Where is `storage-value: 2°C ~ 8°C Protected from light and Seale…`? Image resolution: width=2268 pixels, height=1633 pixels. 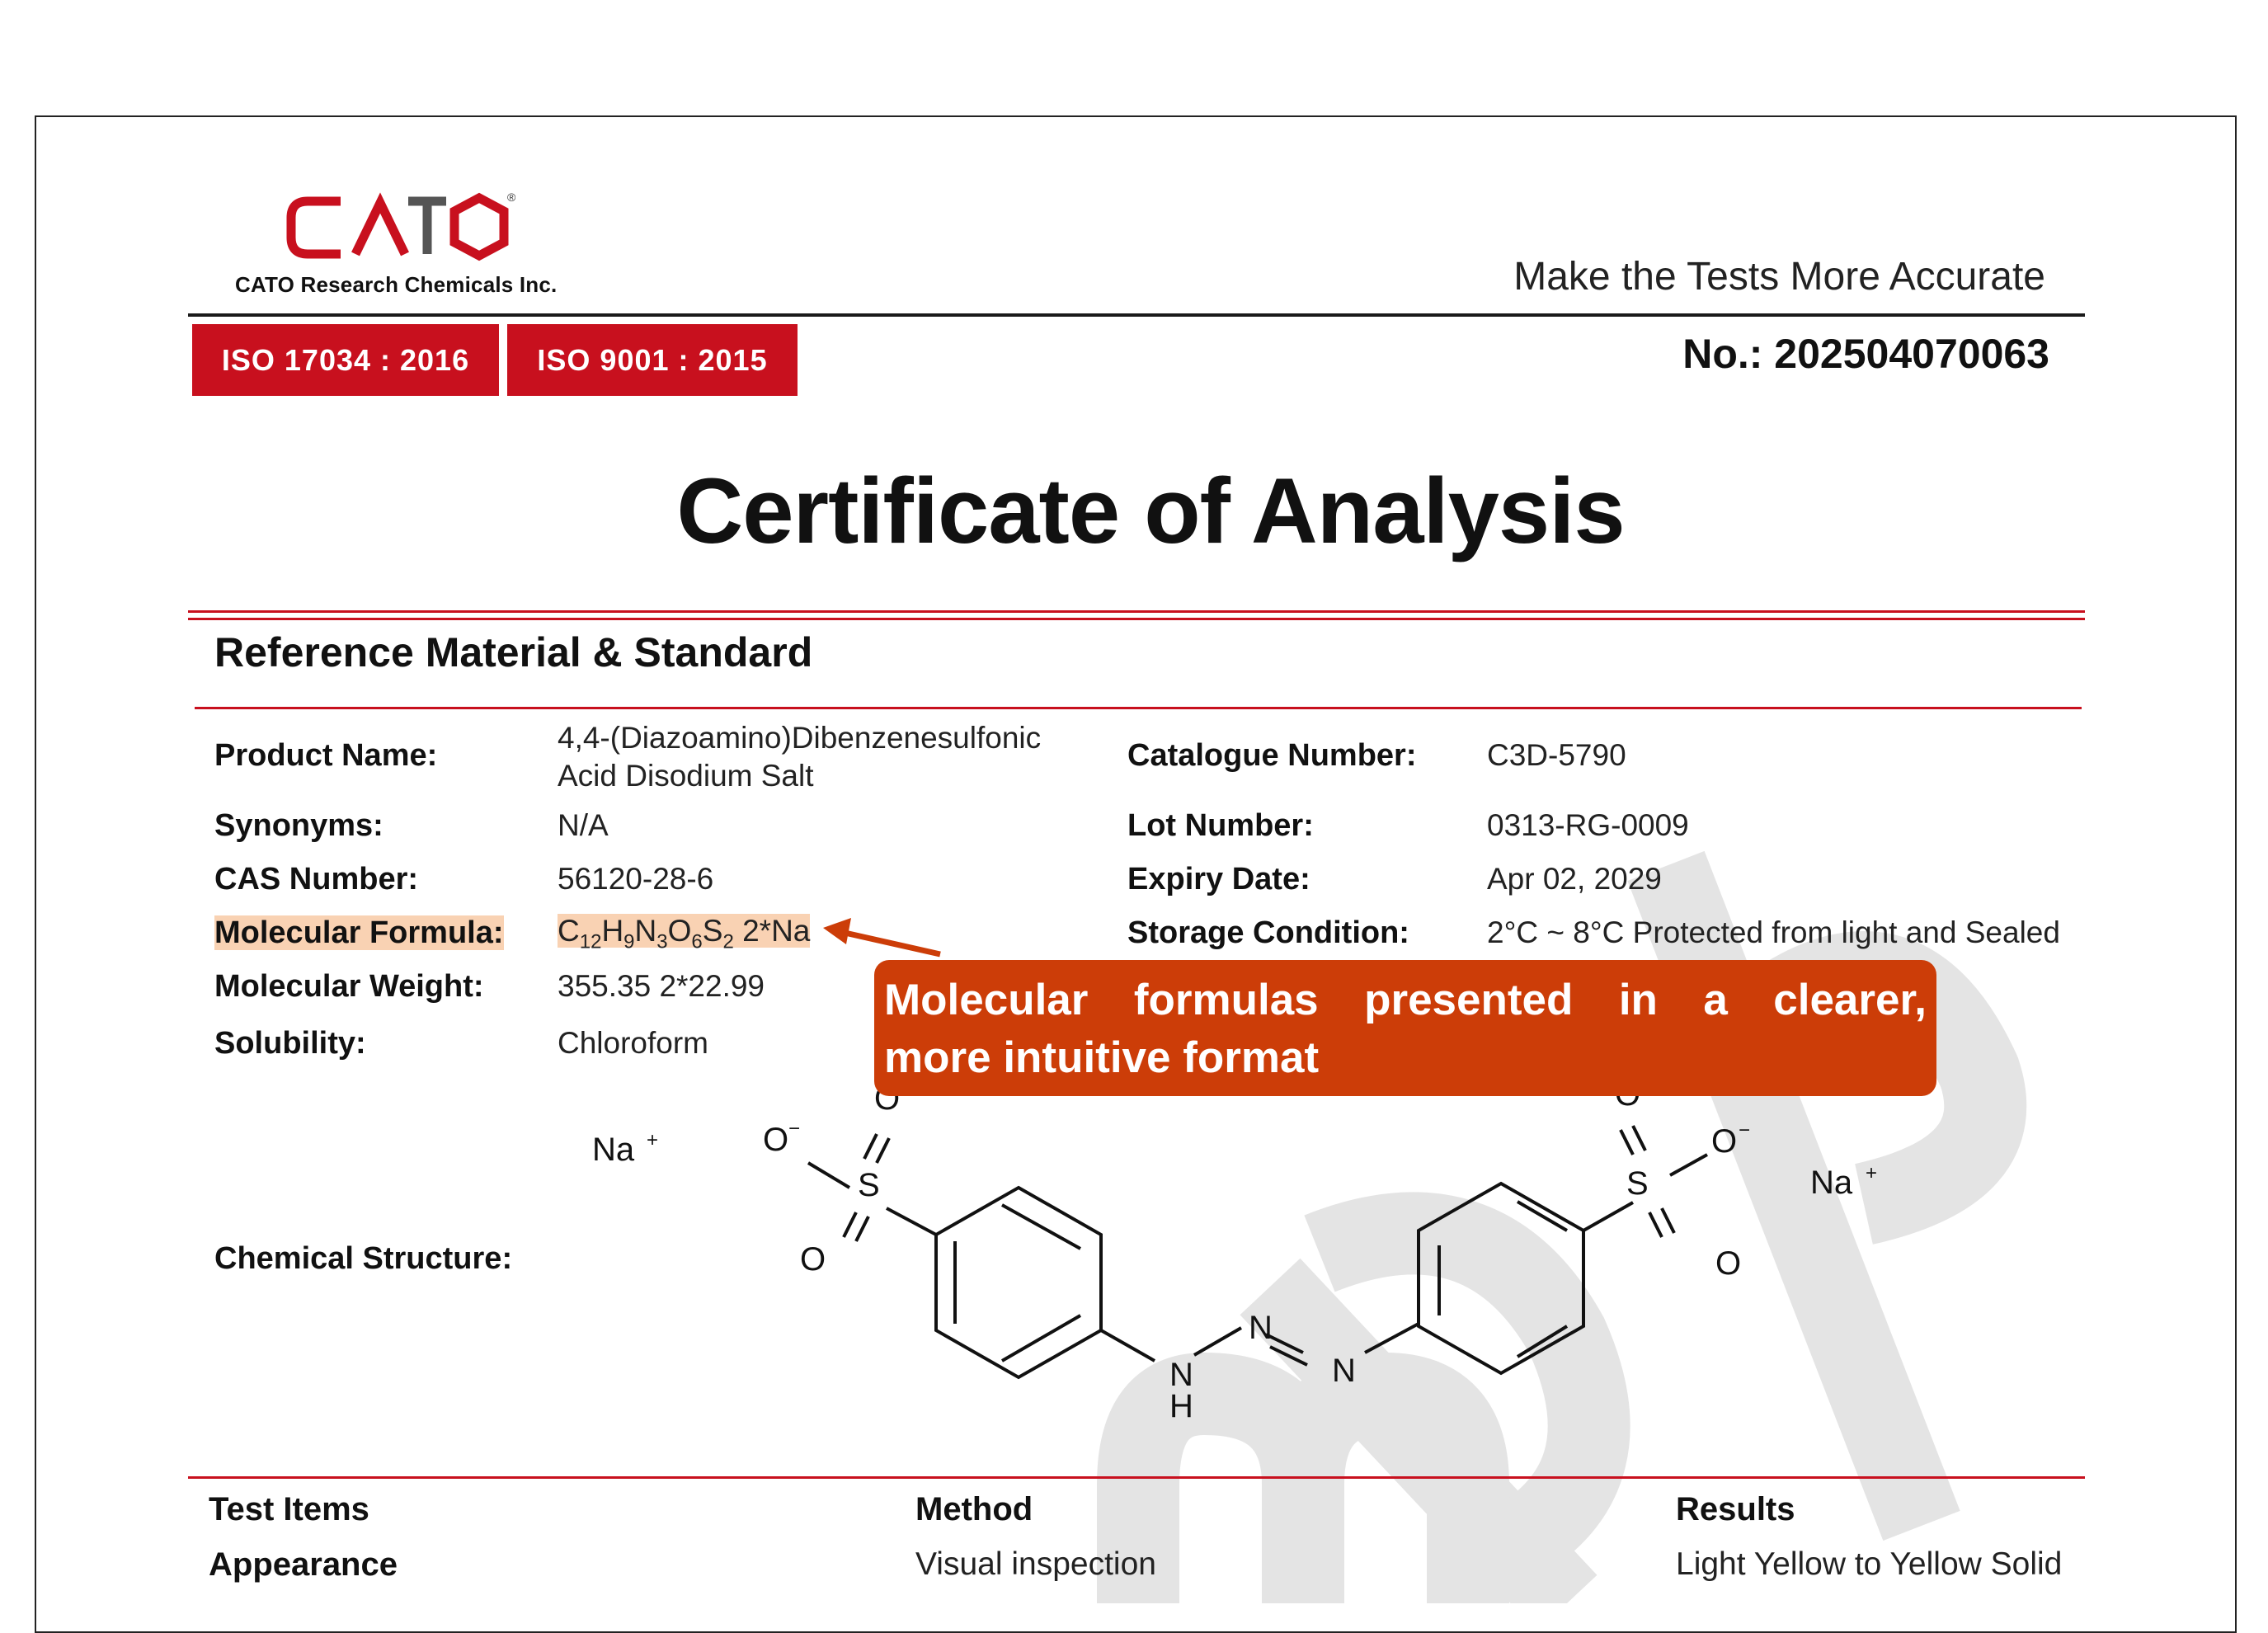
storage-value: 2°C ~ 8°C Protected from light and Seale… is located at coordinates (1773, 932).